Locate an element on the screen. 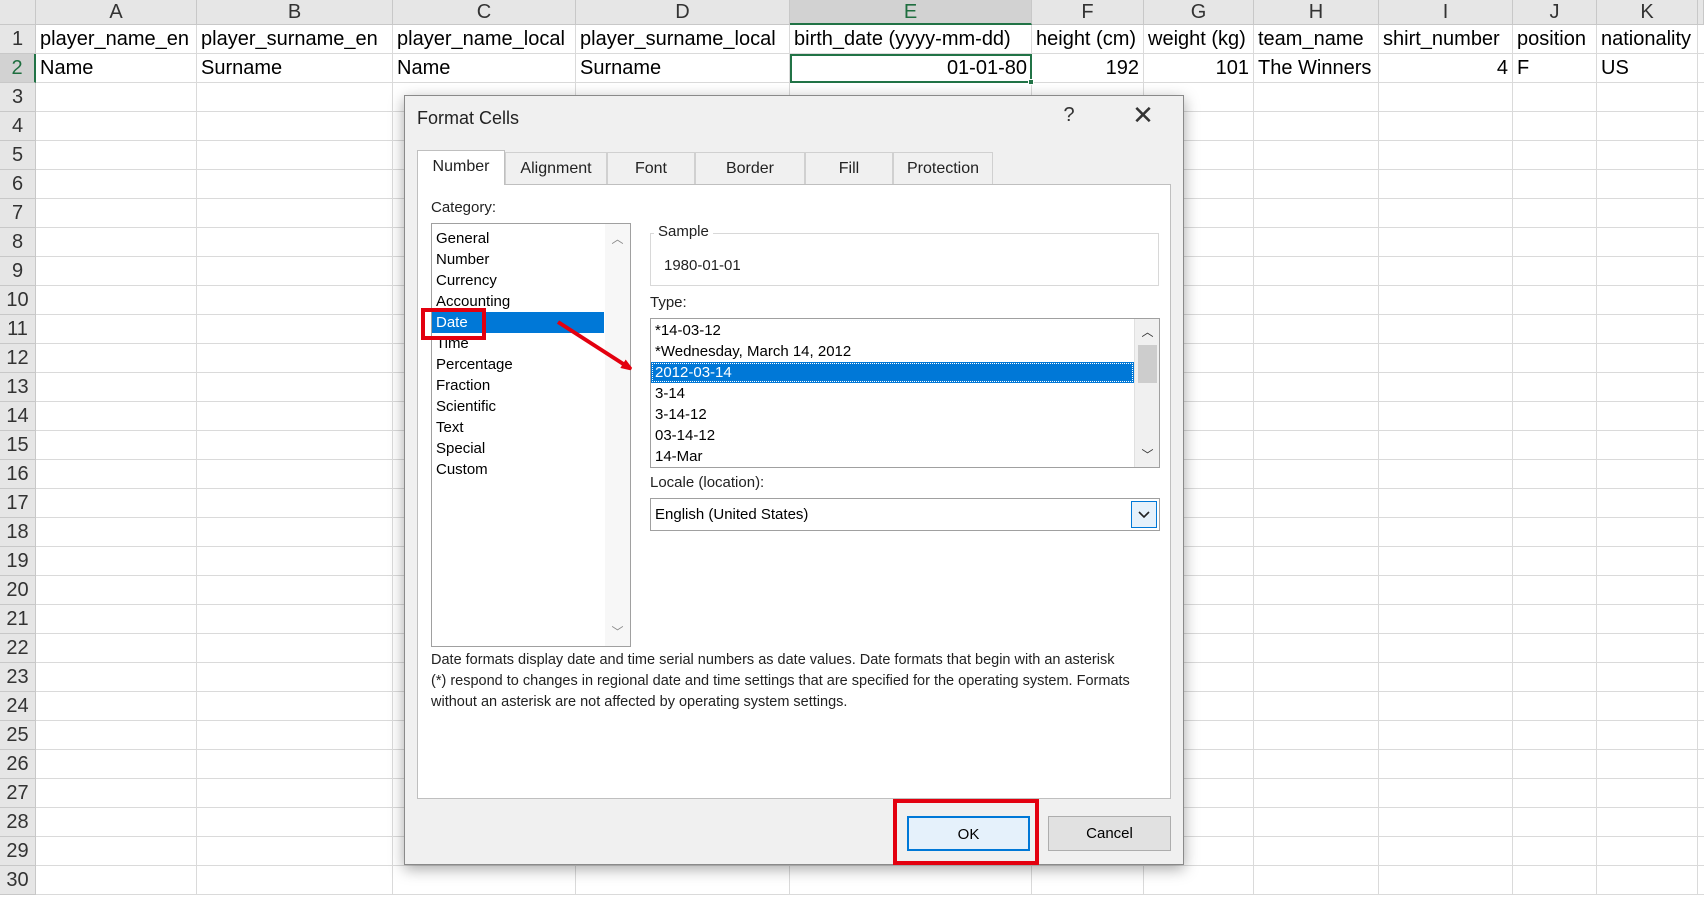 The height and width of the screenshot is (901, 1704). cell-f30 is located at coordinates (1088, 880).